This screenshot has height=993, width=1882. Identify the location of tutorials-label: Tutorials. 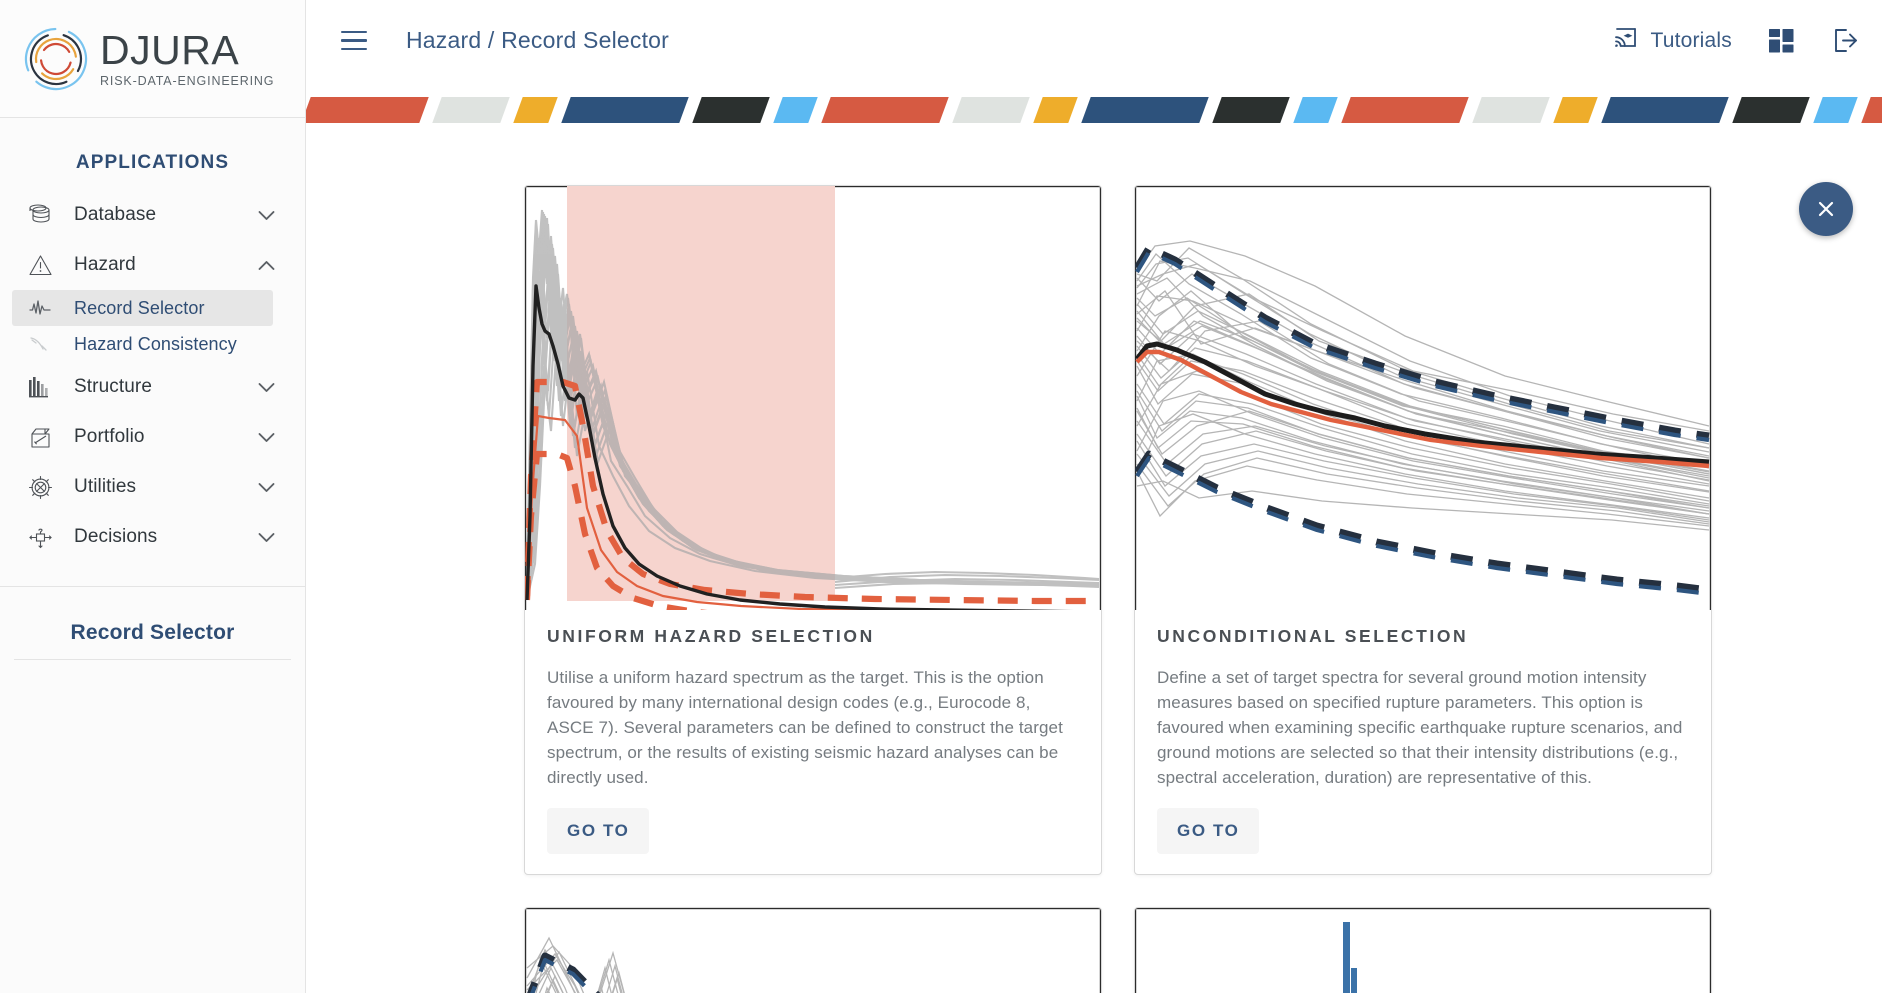
(1691, 40).